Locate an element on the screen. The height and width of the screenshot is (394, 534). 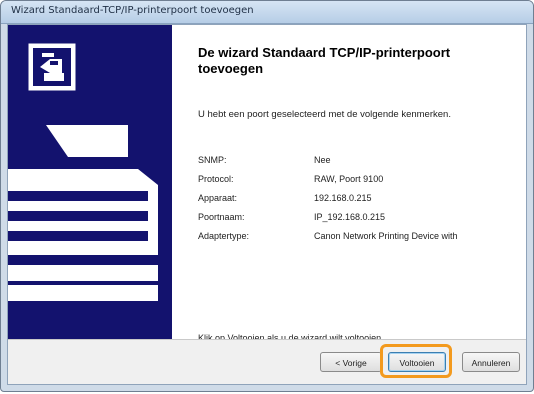
property-row: Protocol: RAW, Poort 9100 is located at coordinates (363, 183).